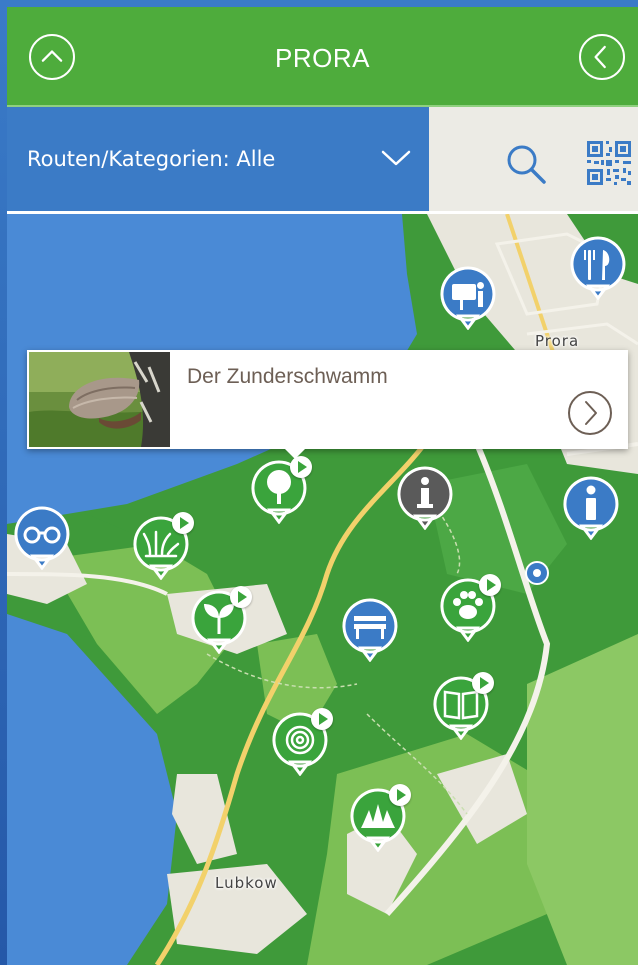  What do you see at coordinates (470, 608) in the screenshot?
I see `paw-marker` at bounding box center [470, 608].